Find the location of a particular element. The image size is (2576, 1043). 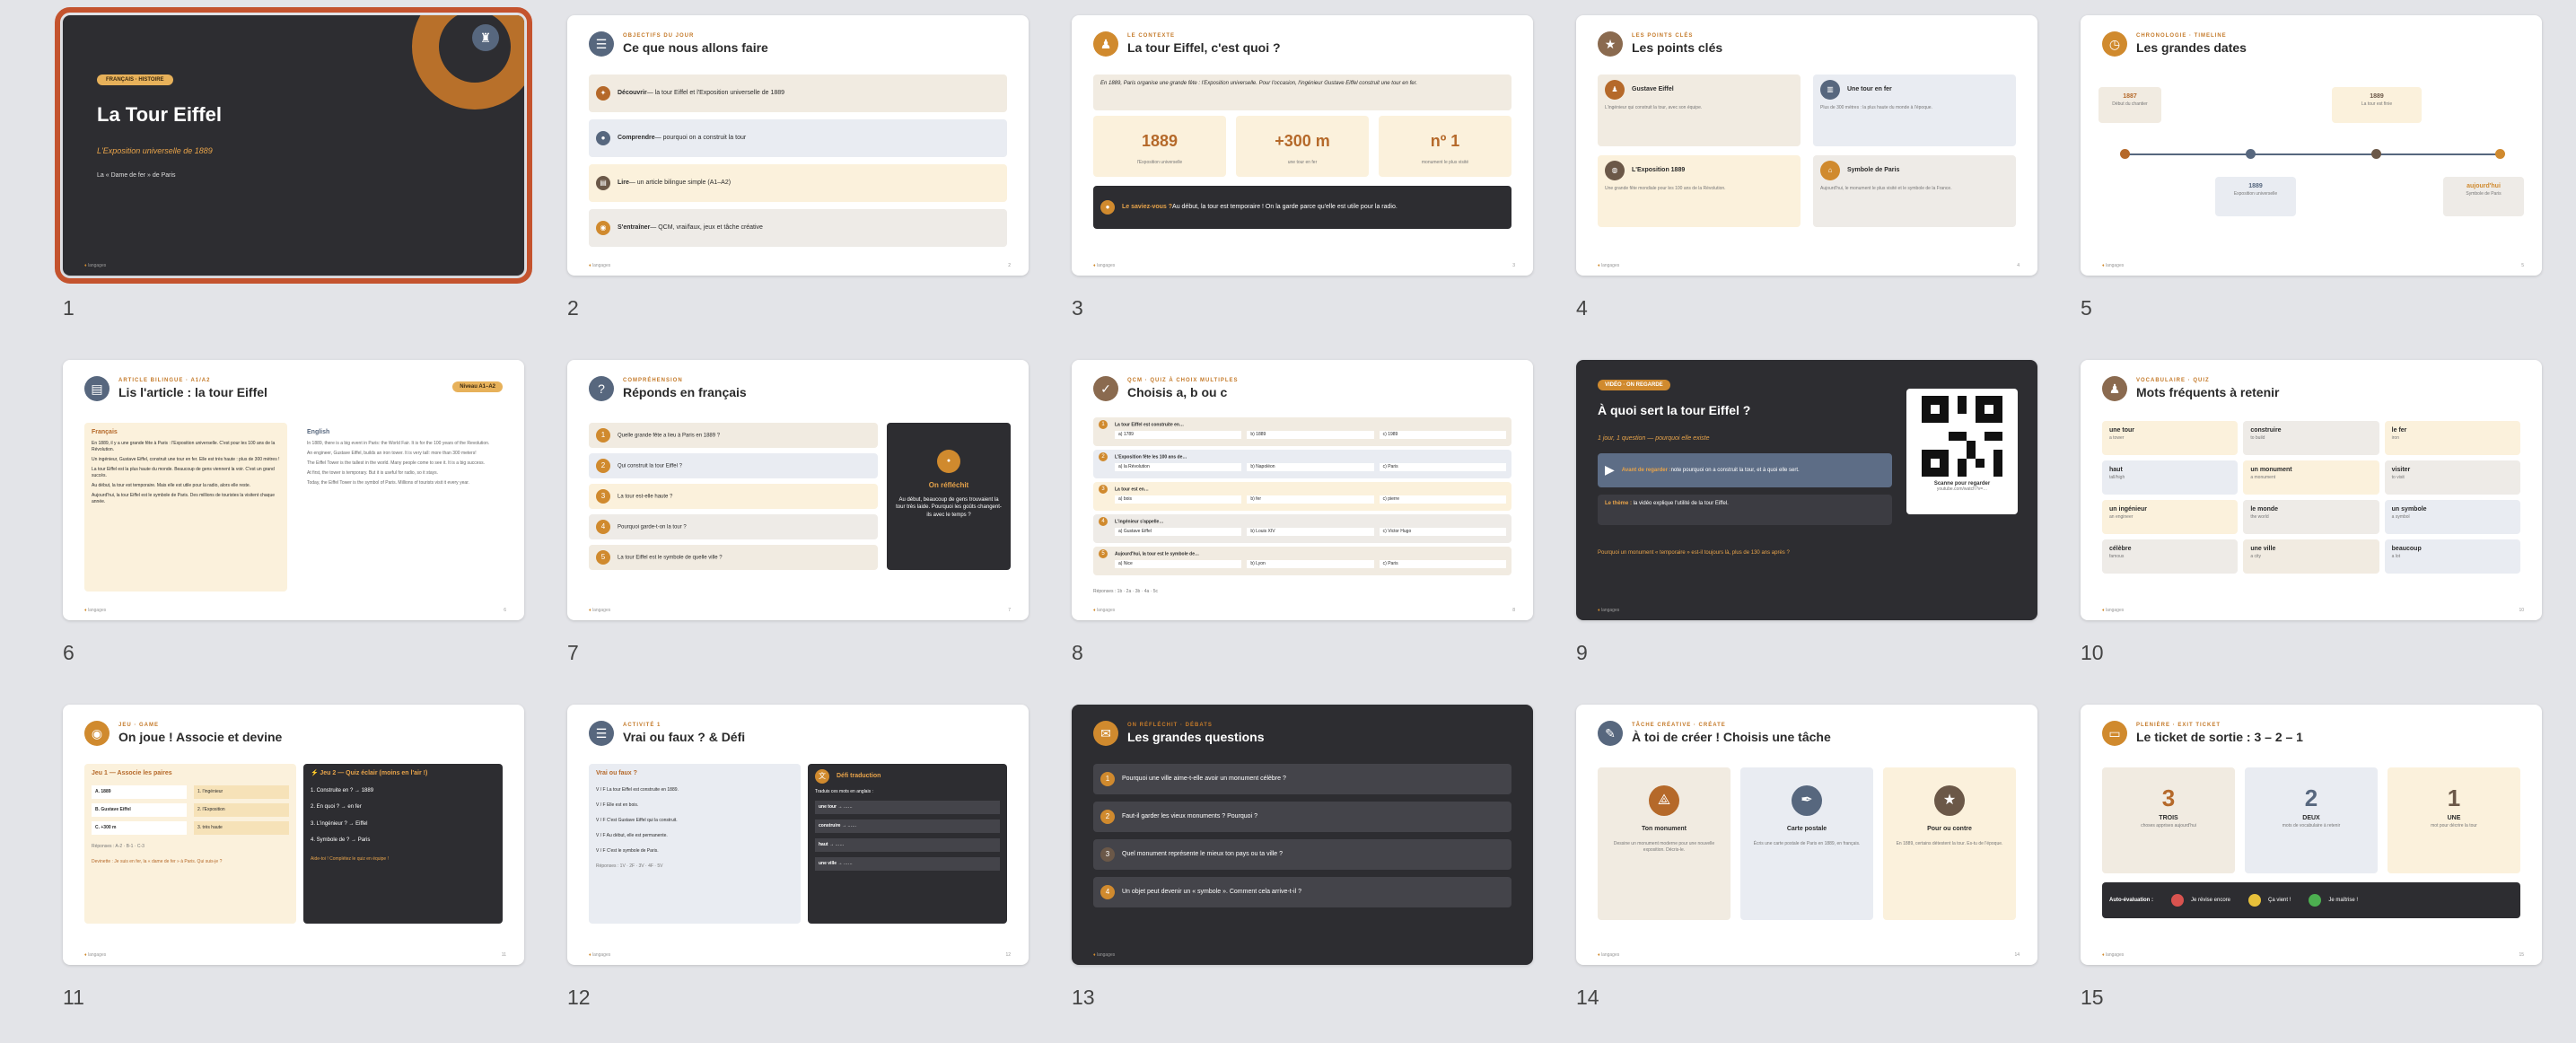

slide-number-13: 13 is located at coordinates (1083, 997).